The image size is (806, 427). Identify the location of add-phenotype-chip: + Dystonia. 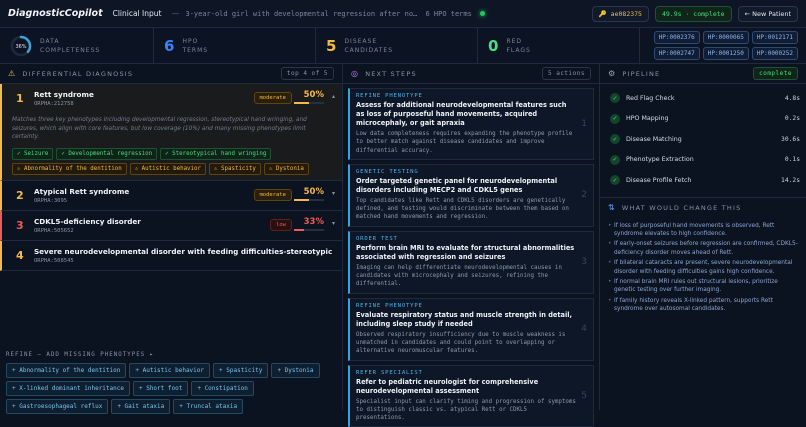
(295, 370).